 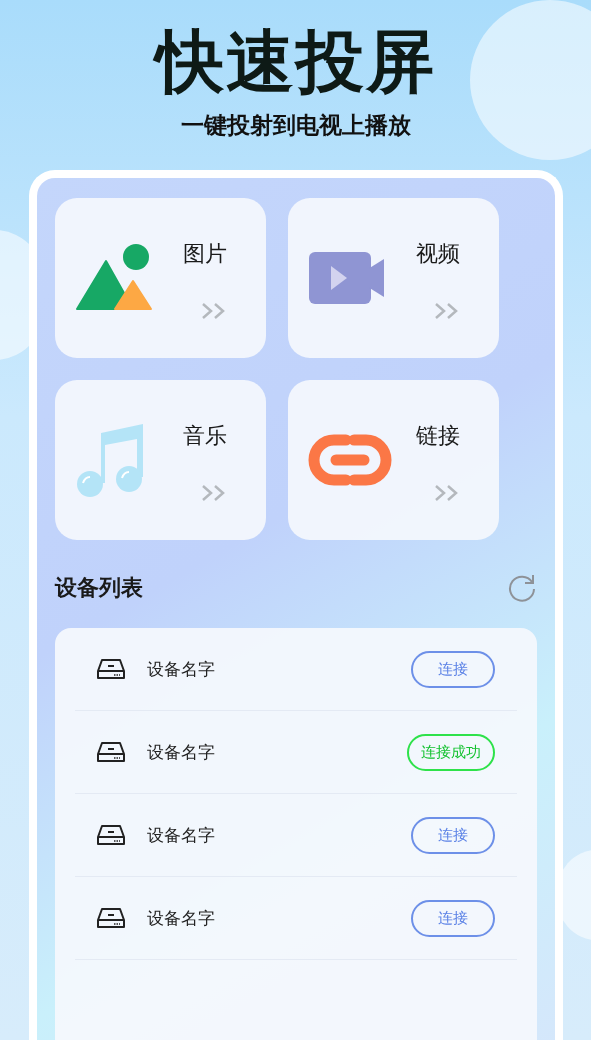 I want to click on card-label: 视频, so click(x=437, y=254).